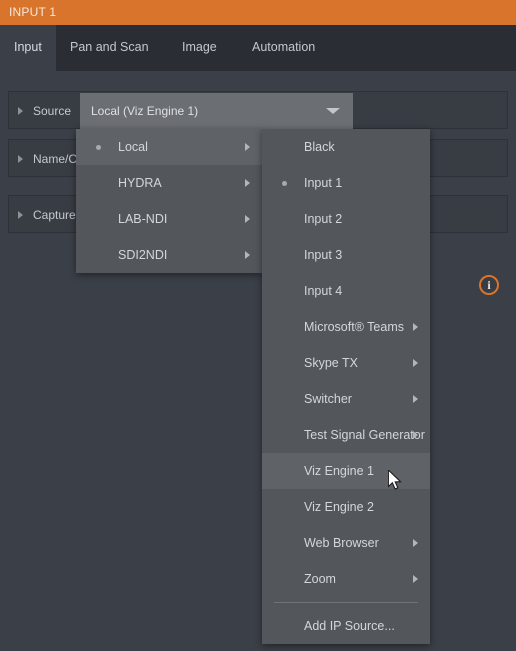 This screenshot has width=516, height=651. Describe the element at coordinates (319, 147) in the screenshot. I see `menu-item-label: Black` at that location.